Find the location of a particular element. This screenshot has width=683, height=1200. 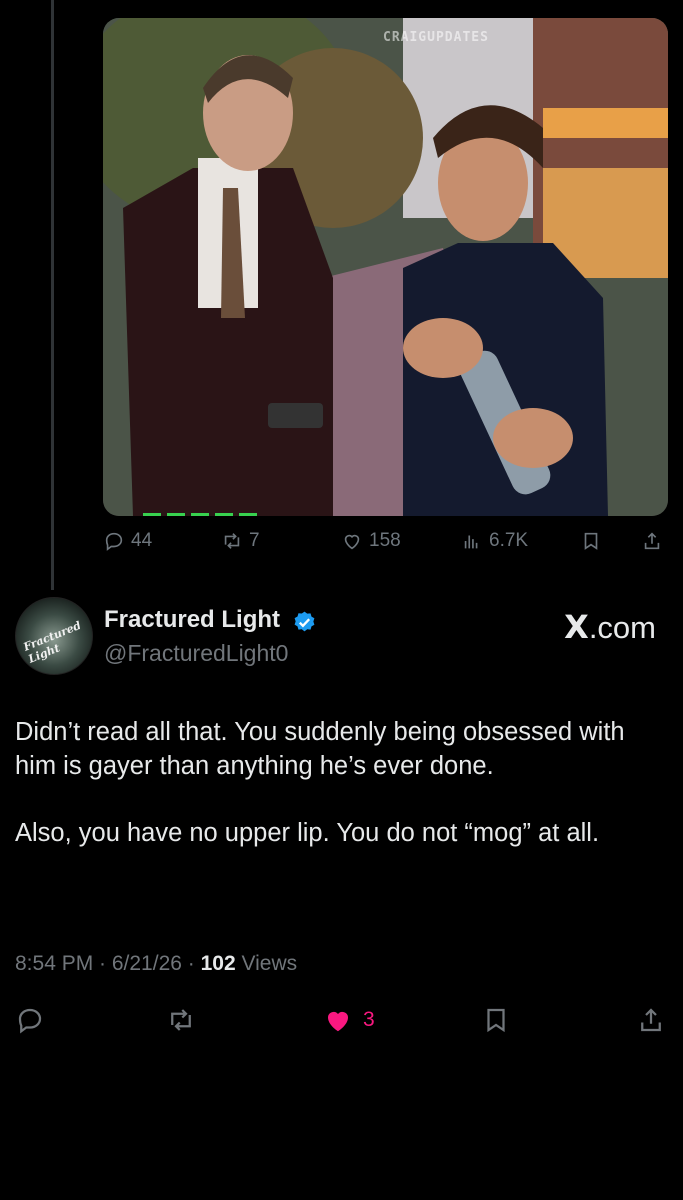

like-button-main: 3 is located at coordinates (349, 1020).